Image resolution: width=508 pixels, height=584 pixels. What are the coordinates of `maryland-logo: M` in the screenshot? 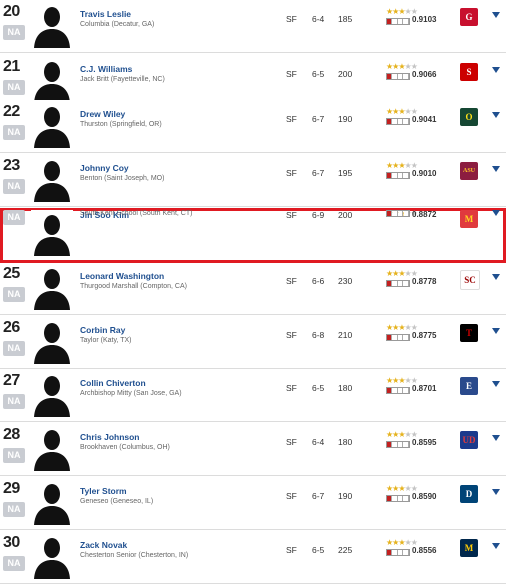 It's located at (469, 219).